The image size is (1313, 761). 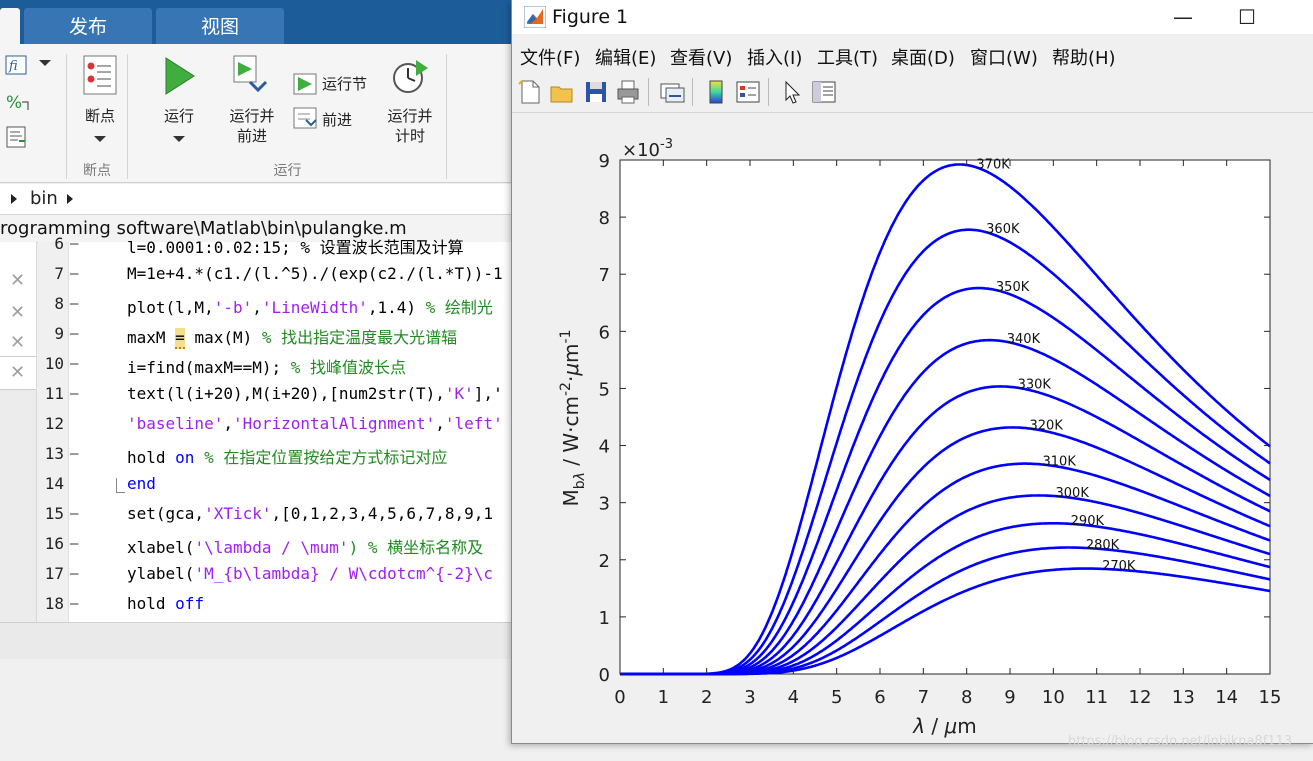 I want to click on indent-icon, so click(x=18, y=137).